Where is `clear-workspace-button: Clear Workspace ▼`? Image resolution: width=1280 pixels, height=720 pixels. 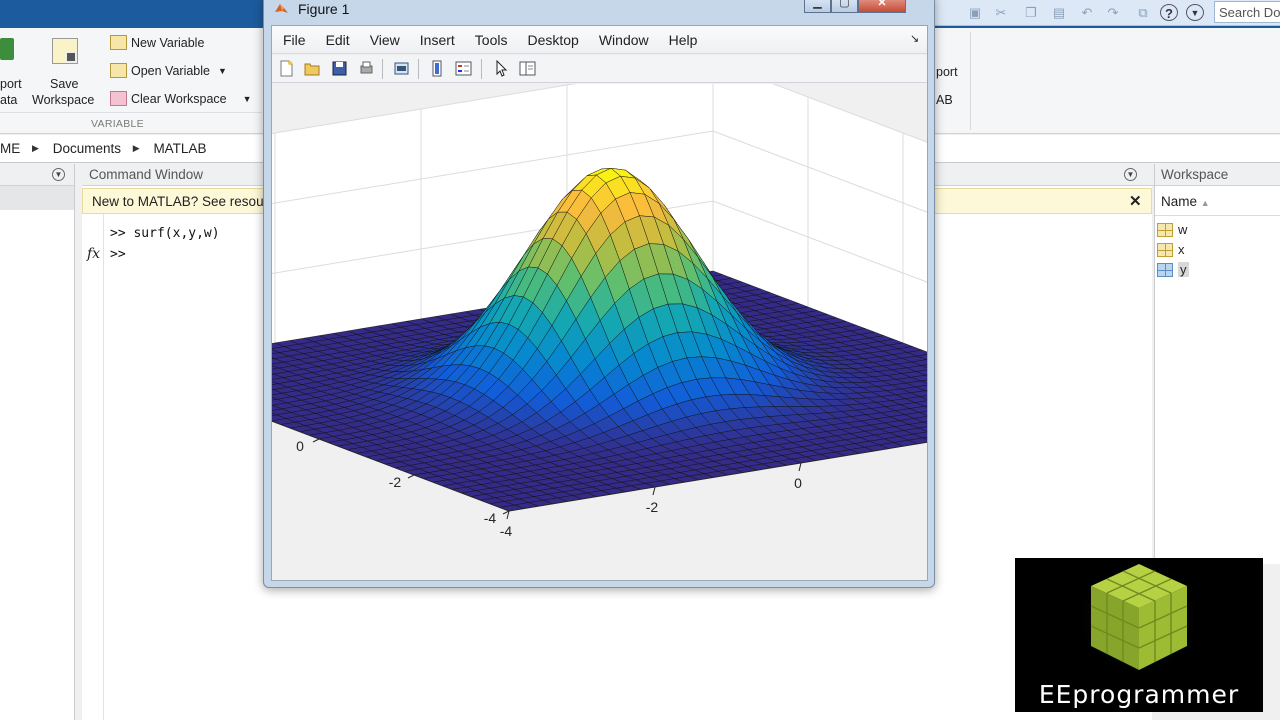
clear-workspace-button: Clear Workspace ▼ is located at coordinates (181, 98).